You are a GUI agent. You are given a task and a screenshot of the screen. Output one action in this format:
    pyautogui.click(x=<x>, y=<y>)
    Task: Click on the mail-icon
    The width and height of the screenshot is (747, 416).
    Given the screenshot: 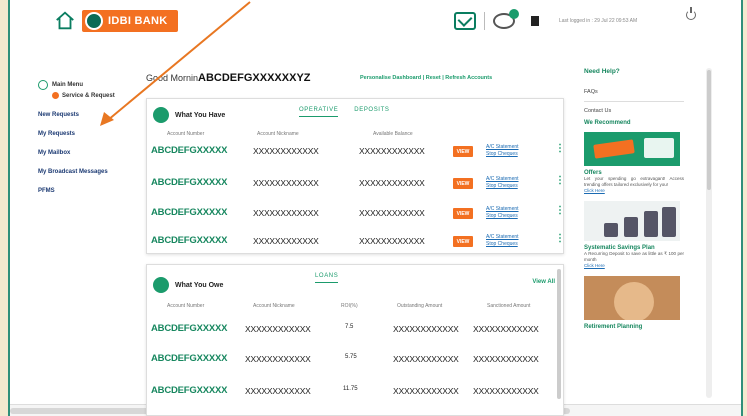 What is the action you would take?
    pyautogui.click(x=465, y=21)
    